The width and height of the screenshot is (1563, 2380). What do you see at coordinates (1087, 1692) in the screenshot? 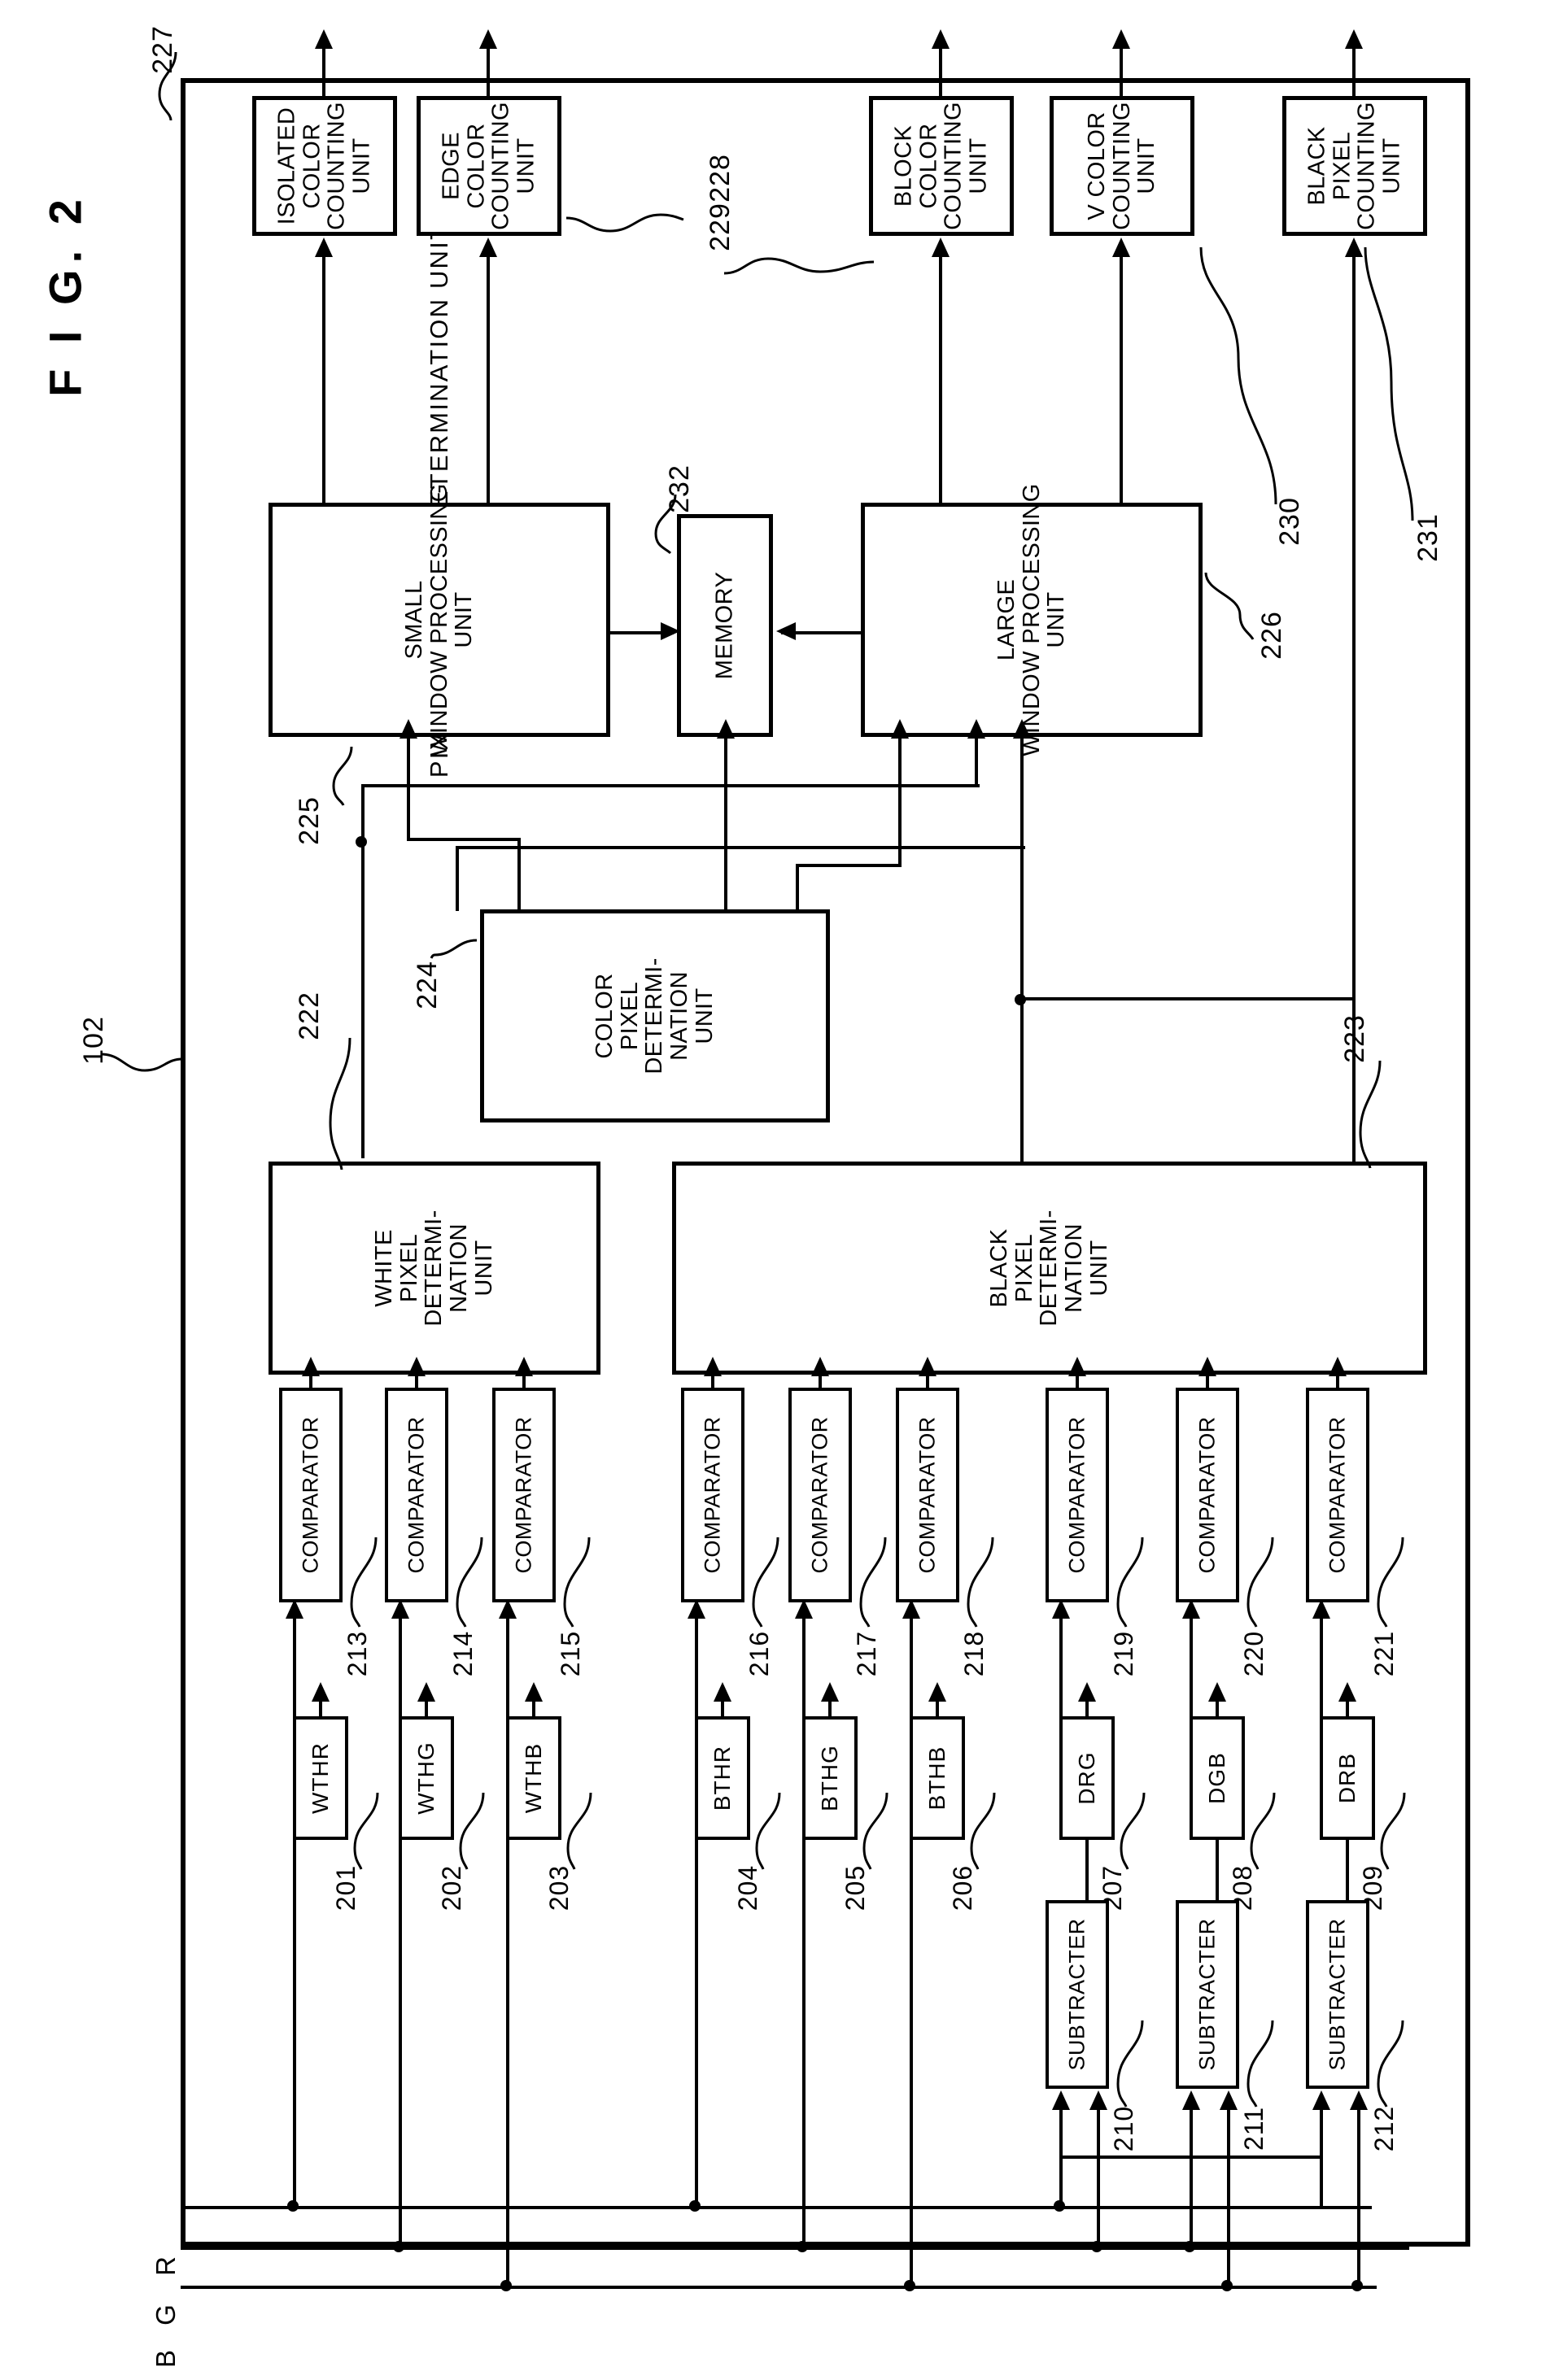
I see `arrow-207-out` at bounding box center [1087, 1692].